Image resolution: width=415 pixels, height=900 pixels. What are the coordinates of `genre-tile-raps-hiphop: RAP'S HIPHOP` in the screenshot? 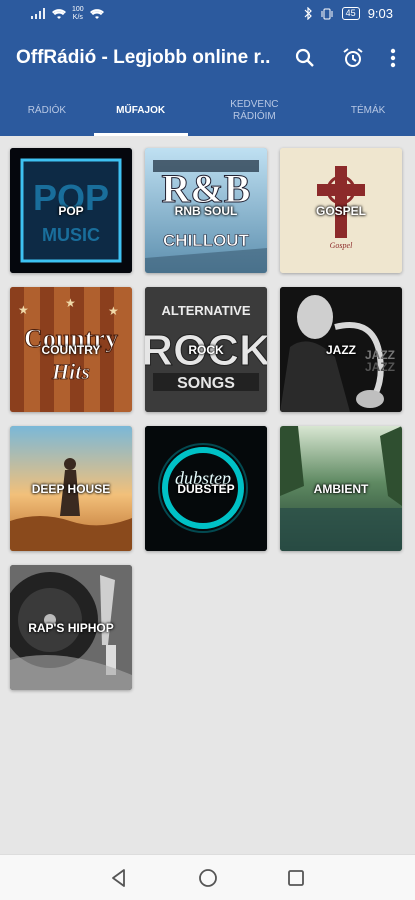 It's located at (71, 627).